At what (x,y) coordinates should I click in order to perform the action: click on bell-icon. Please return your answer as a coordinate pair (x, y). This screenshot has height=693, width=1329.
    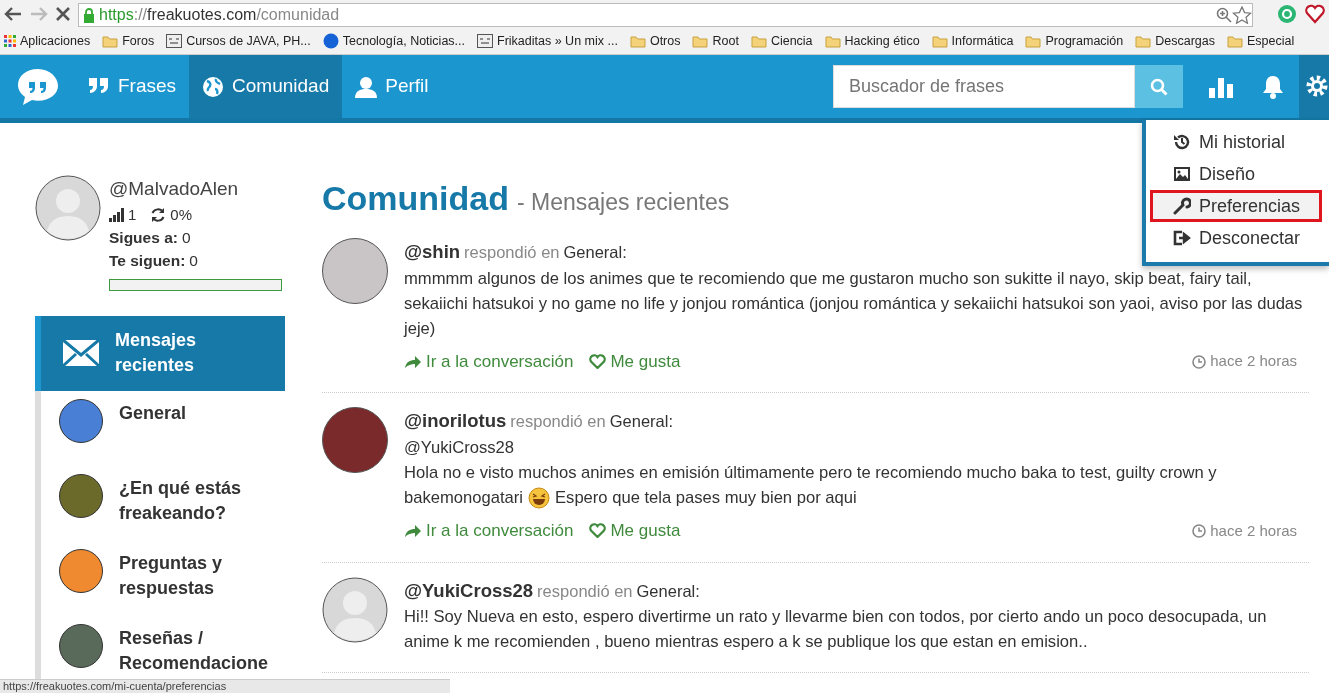
    Looking at the image, I should click on (1273, 86).